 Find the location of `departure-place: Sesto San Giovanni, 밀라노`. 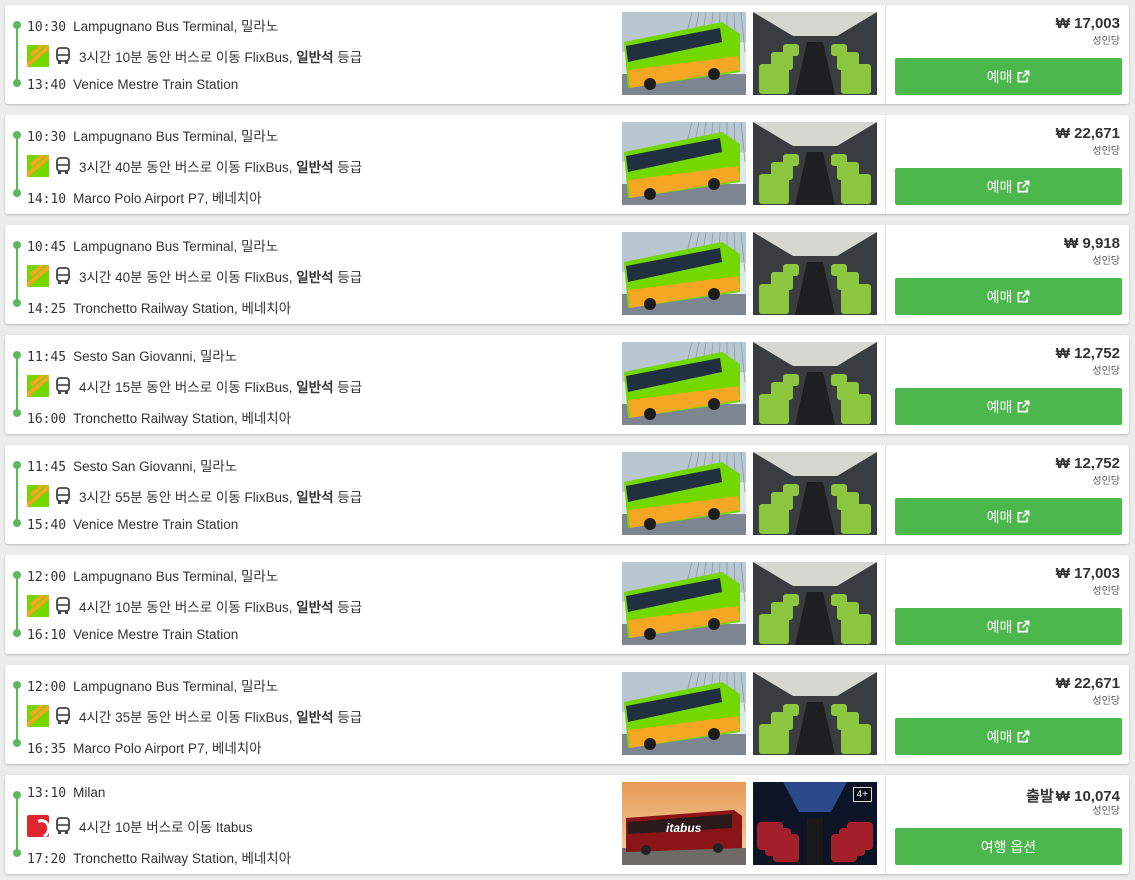

departure-place: Sesto San Giovanni, 밀라노 is located at coordinates (155, 356).